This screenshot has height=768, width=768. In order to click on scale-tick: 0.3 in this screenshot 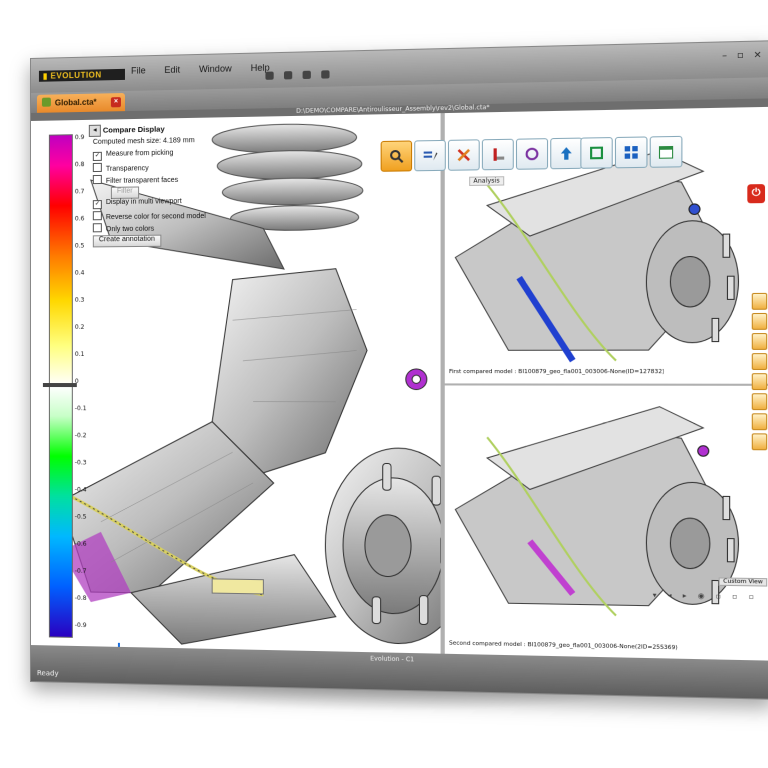, I will do `click(79, 300)`.